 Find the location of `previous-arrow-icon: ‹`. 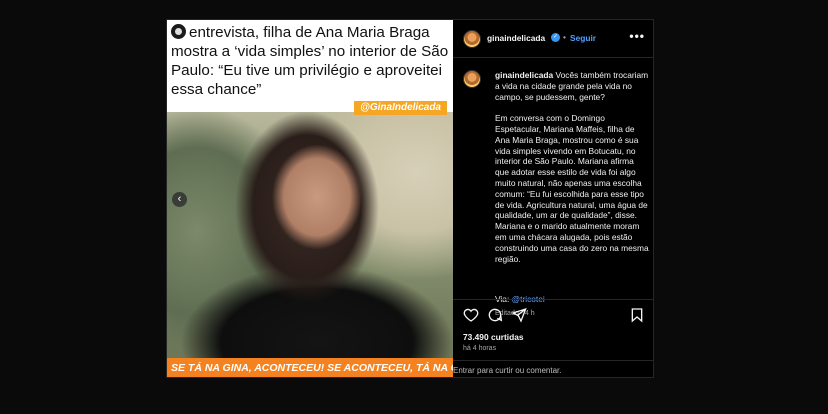

previous-arrow-icon: ‹ is located at coordinates (179, 199).